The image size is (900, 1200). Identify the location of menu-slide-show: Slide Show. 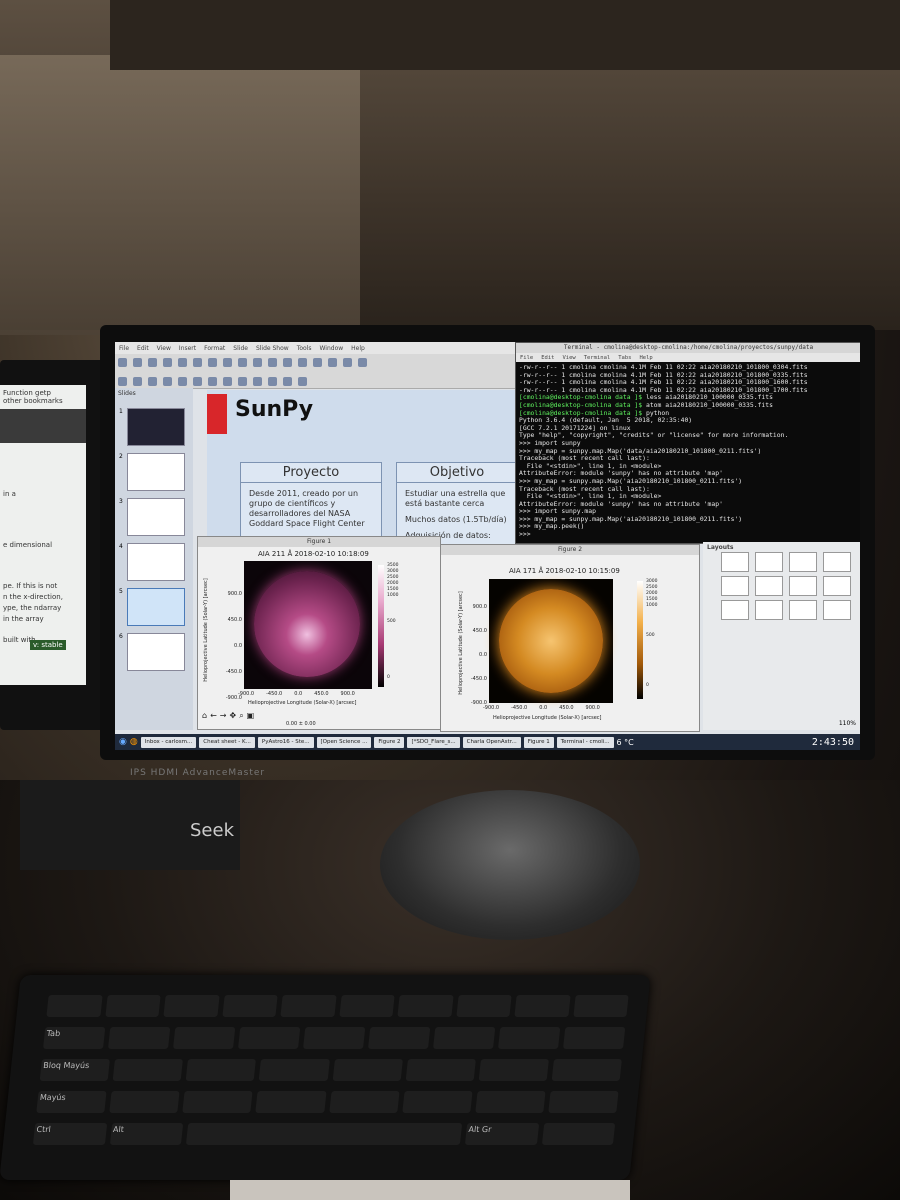
(272, 348).